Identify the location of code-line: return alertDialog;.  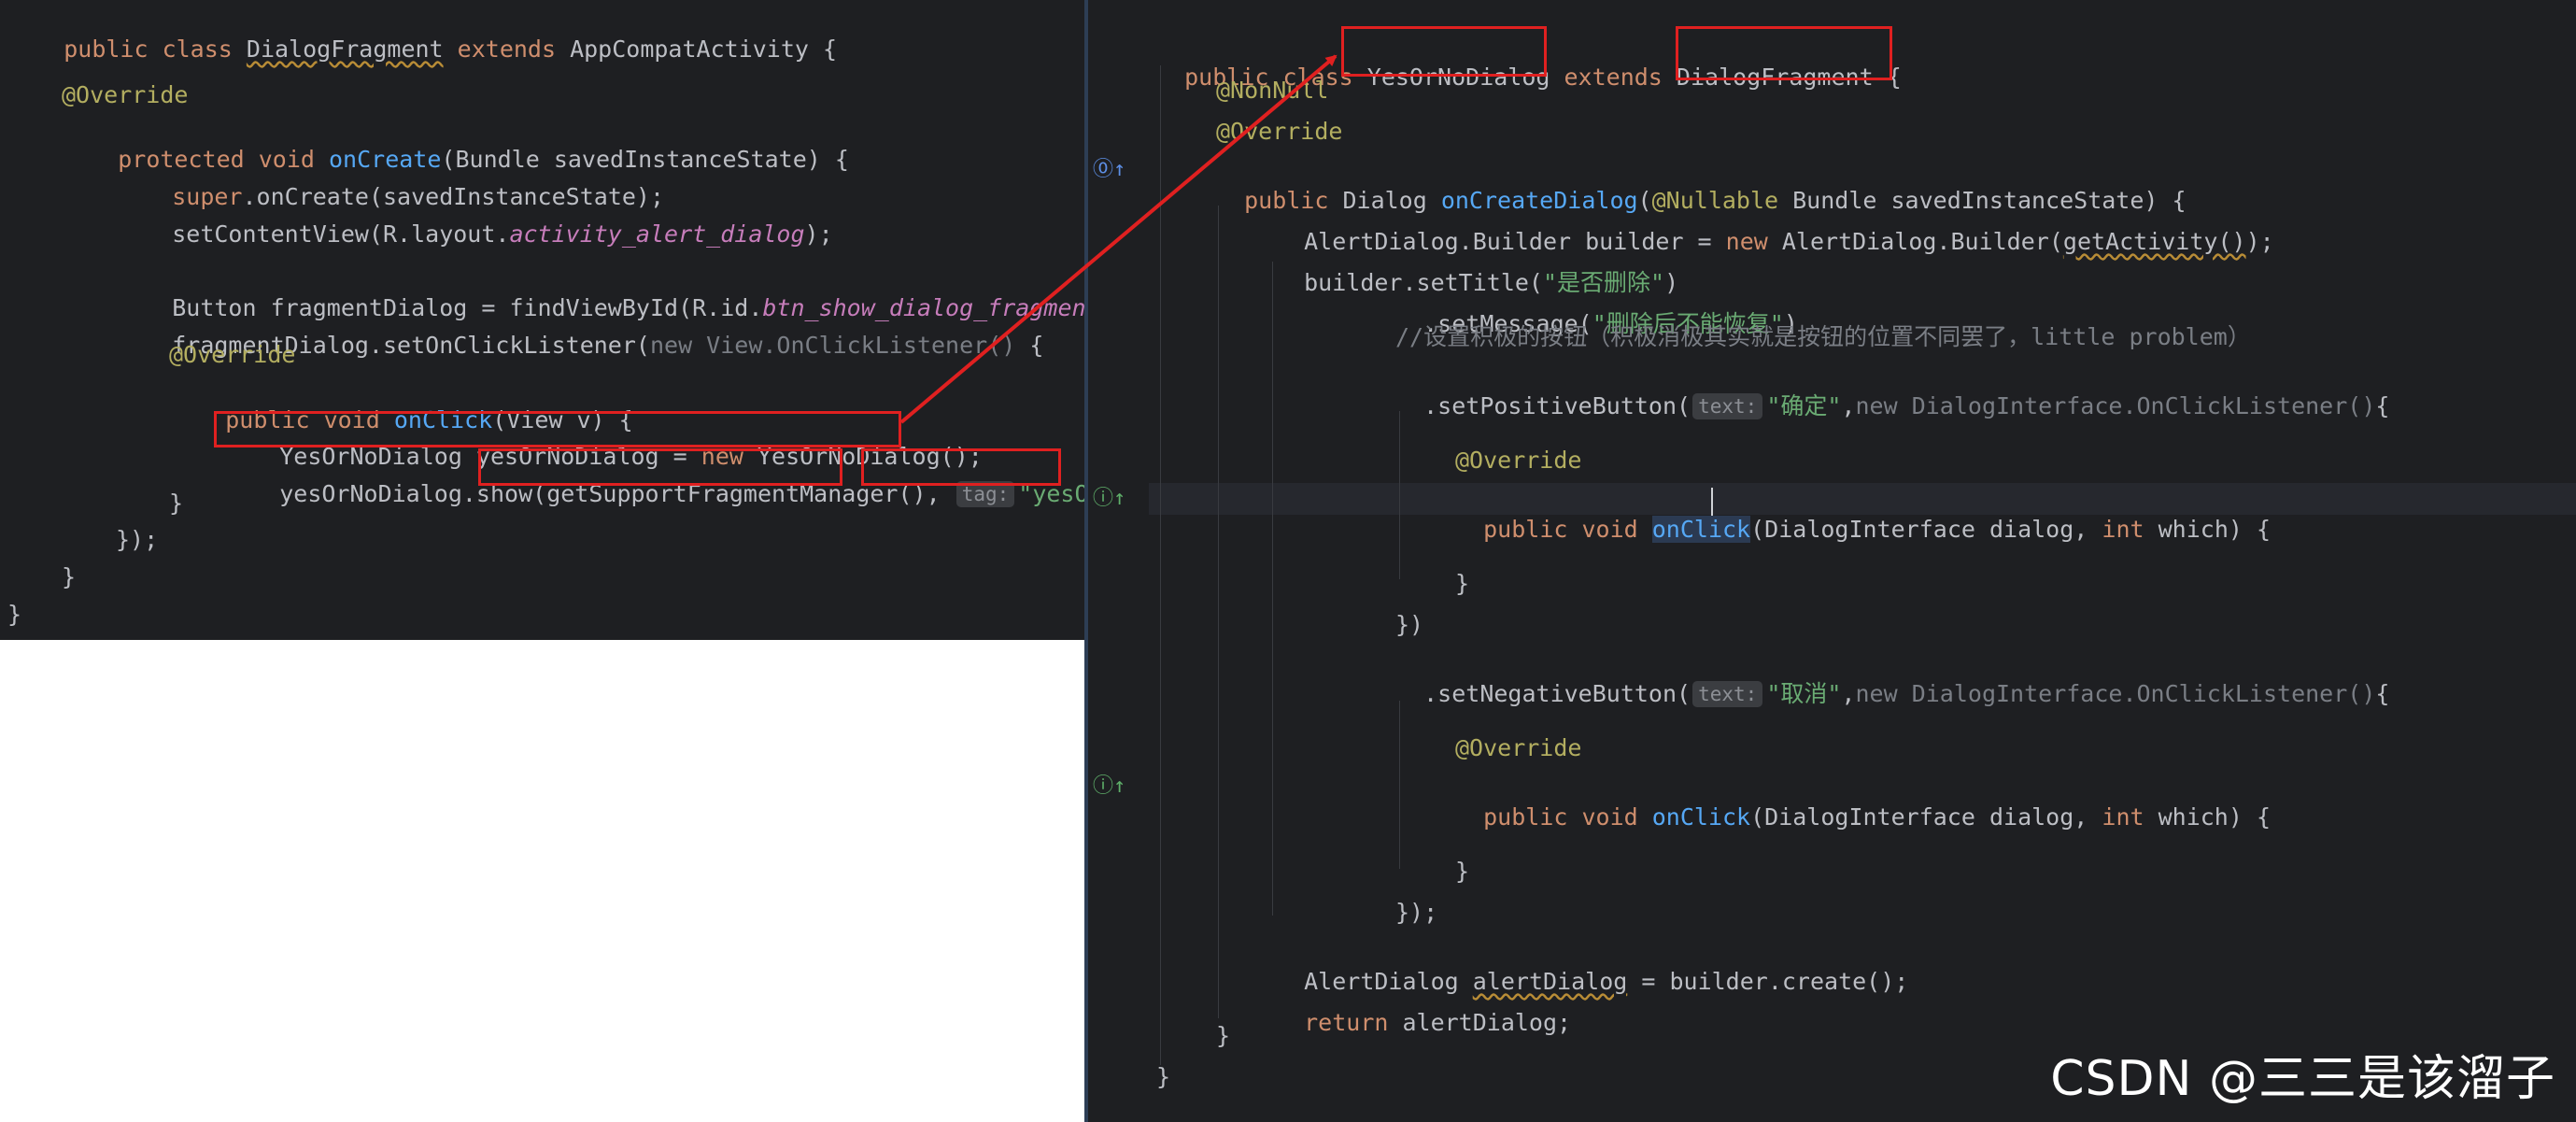
(1423, 1009).